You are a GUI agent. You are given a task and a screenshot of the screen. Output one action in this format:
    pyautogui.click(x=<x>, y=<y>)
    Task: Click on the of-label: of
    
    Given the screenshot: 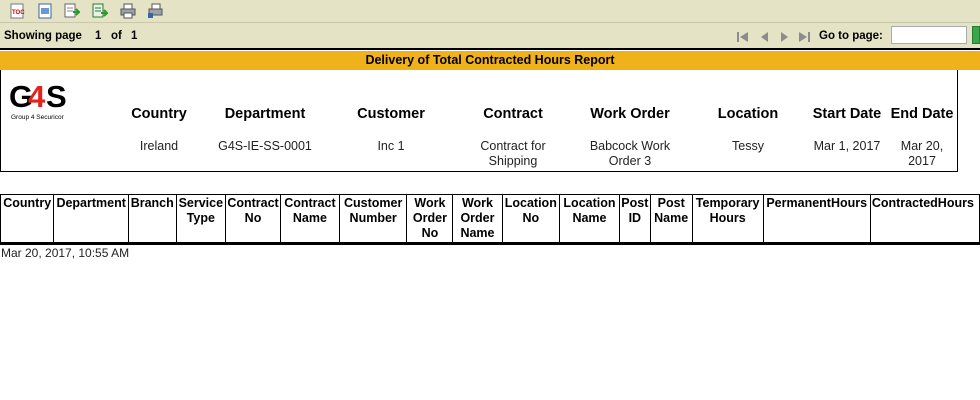 What is the action you would take?
    pyautogui.click(x=116, y=36)
    